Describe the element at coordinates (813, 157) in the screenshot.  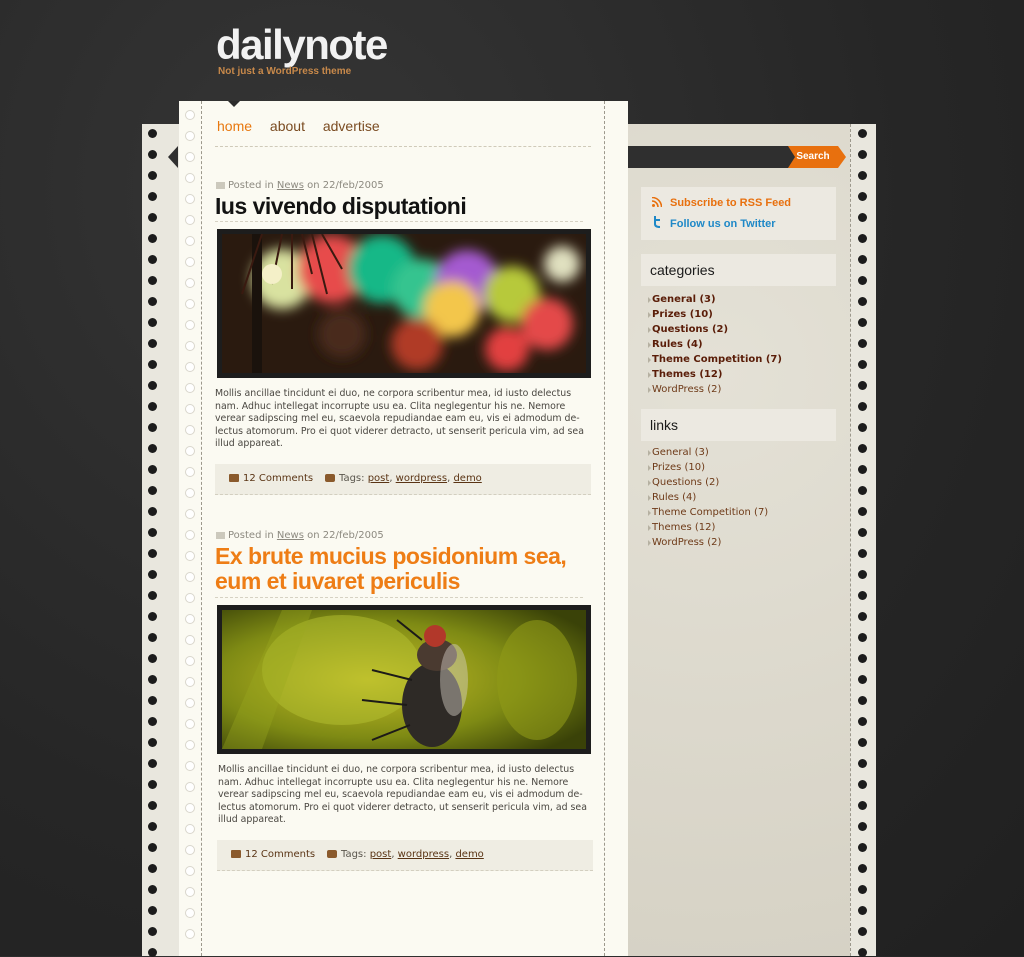
I see `search-button: Search` at that location.